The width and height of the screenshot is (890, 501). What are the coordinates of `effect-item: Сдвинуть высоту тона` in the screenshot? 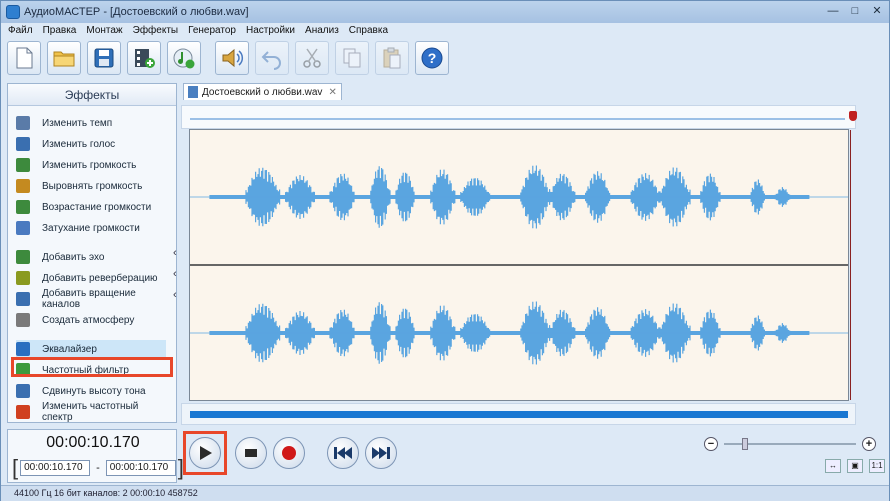 It's located at (91, 391).